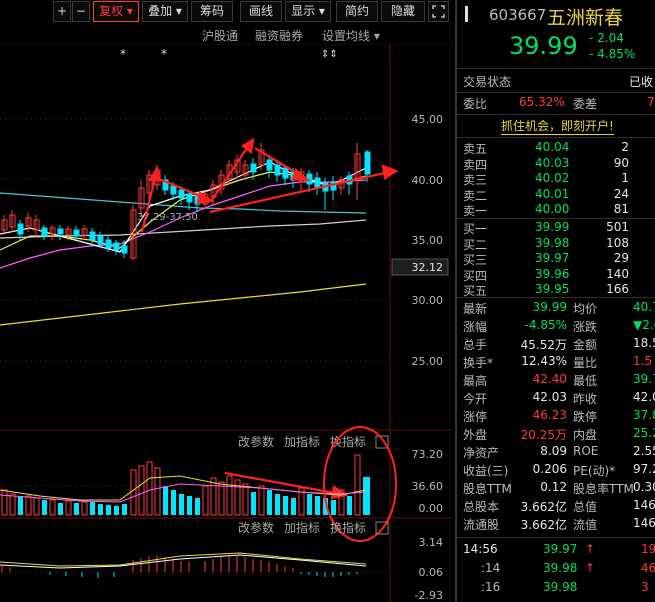 The image size is (655, 602). What do you see at coordinates (590, 549) in the screenshot?
I see `up-arrow-icon: ↑` at bounding box center [590, 549].